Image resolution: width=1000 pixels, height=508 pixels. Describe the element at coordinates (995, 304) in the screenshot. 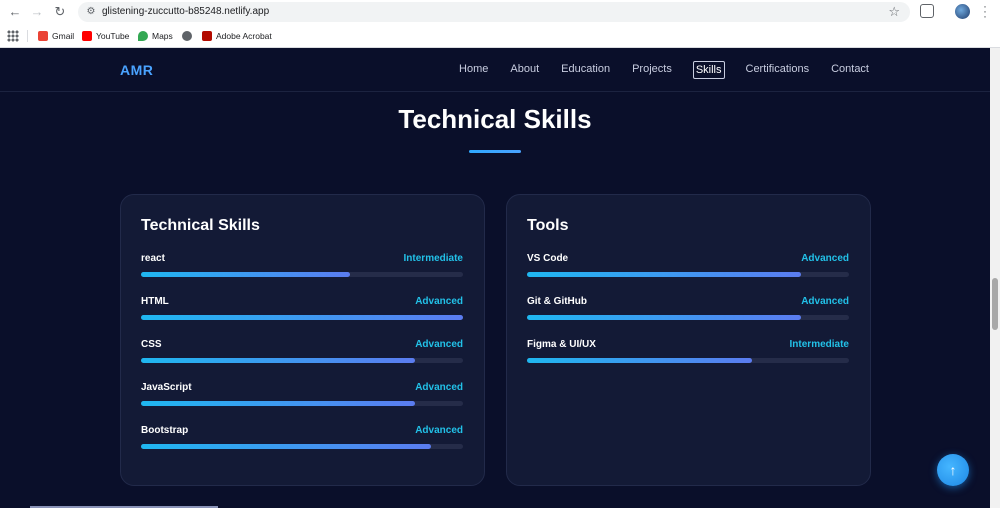

I see `scrollbar-thumb` at that location.